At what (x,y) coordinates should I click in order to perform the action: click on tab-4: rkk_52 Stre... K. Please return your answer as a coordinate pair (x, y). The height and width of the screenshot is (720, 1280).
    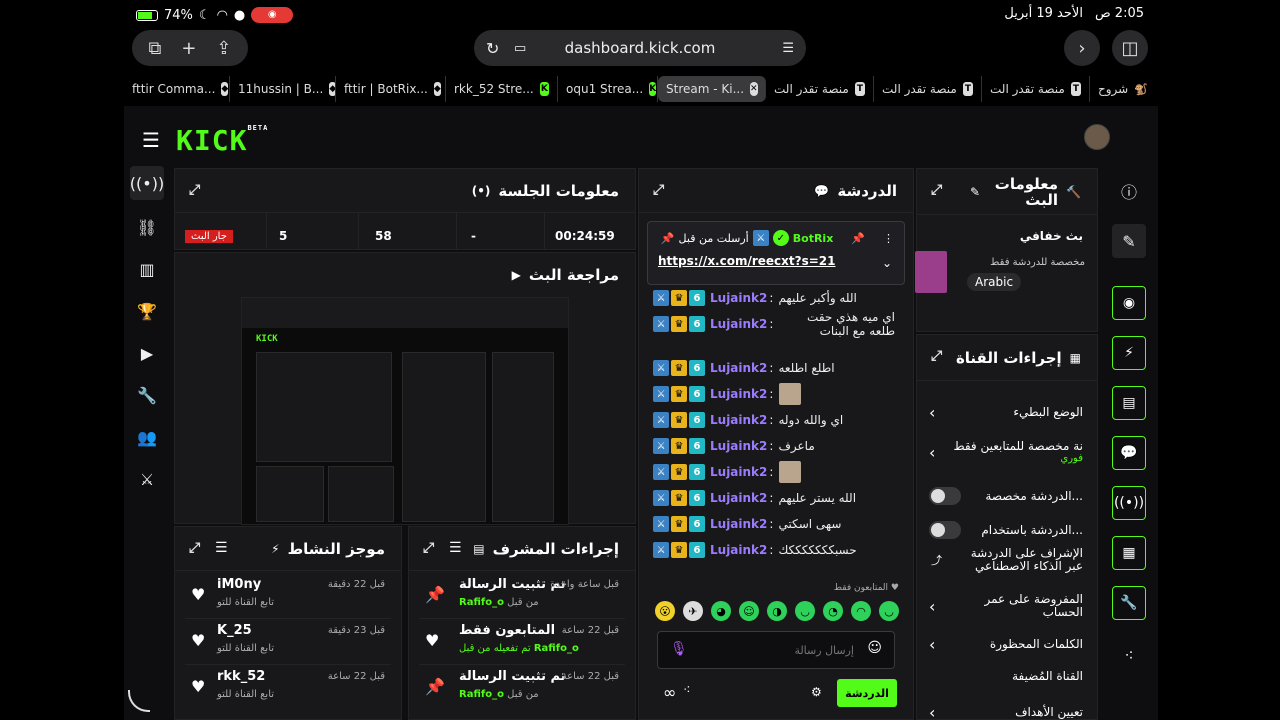
    Looking at the image, I should click on (502, 89).